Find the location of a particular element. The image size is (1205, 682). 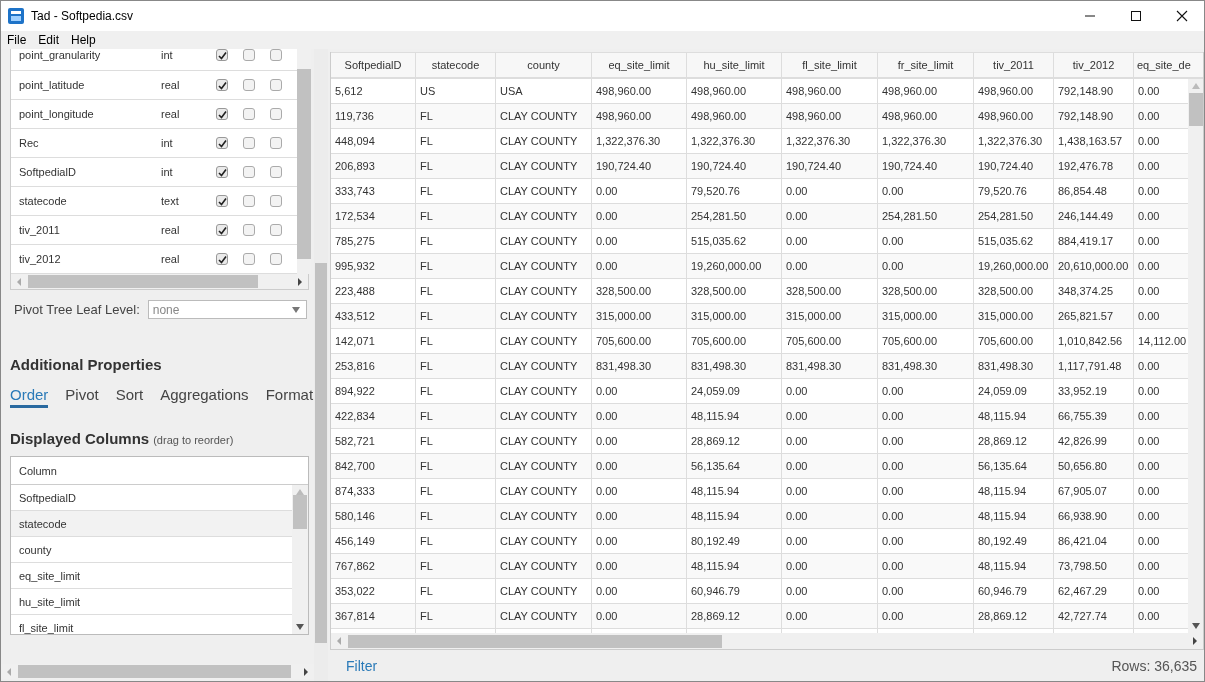

leaf-level-dropdown: none is located at coordinates (227, 309).